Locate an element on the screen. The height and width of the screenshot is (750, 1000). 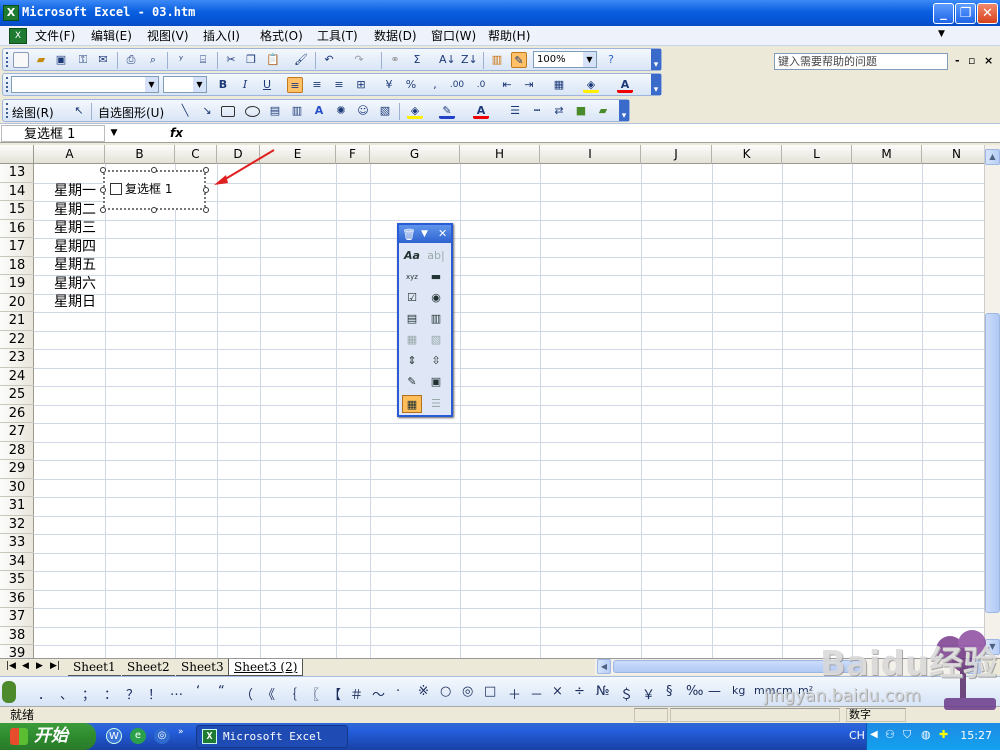
row-header: 31 is located at coordinates (17, 506).